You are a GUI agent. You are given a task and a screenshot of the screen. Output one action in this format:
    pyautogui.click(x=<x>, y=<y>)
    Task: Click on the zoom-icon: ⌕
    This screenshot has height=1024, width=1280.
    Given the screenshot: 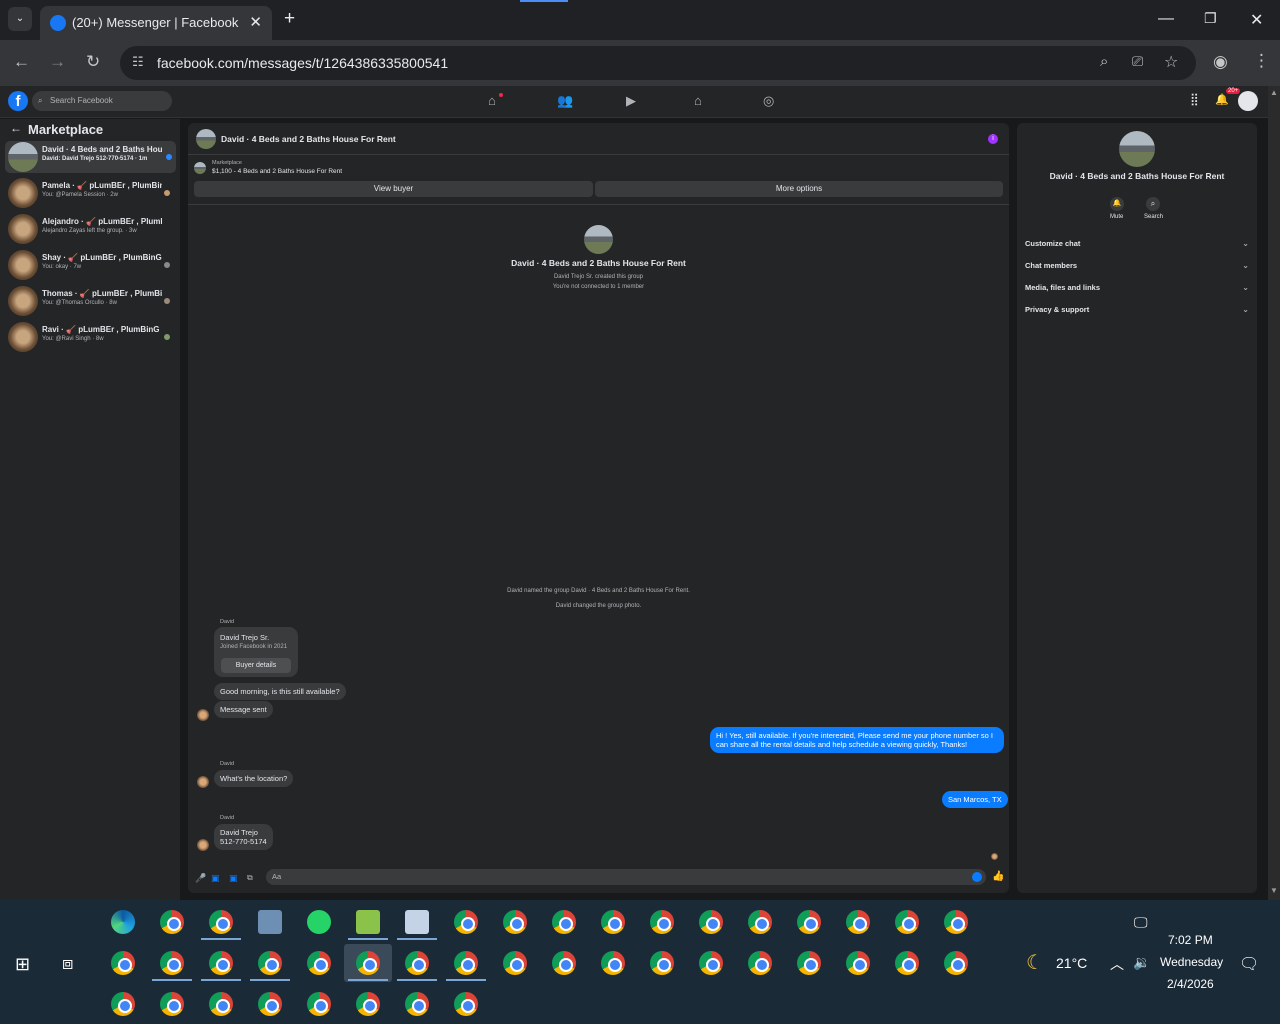 What is the action you would take?
    pyautogui.click(x=1104, y=61)
    